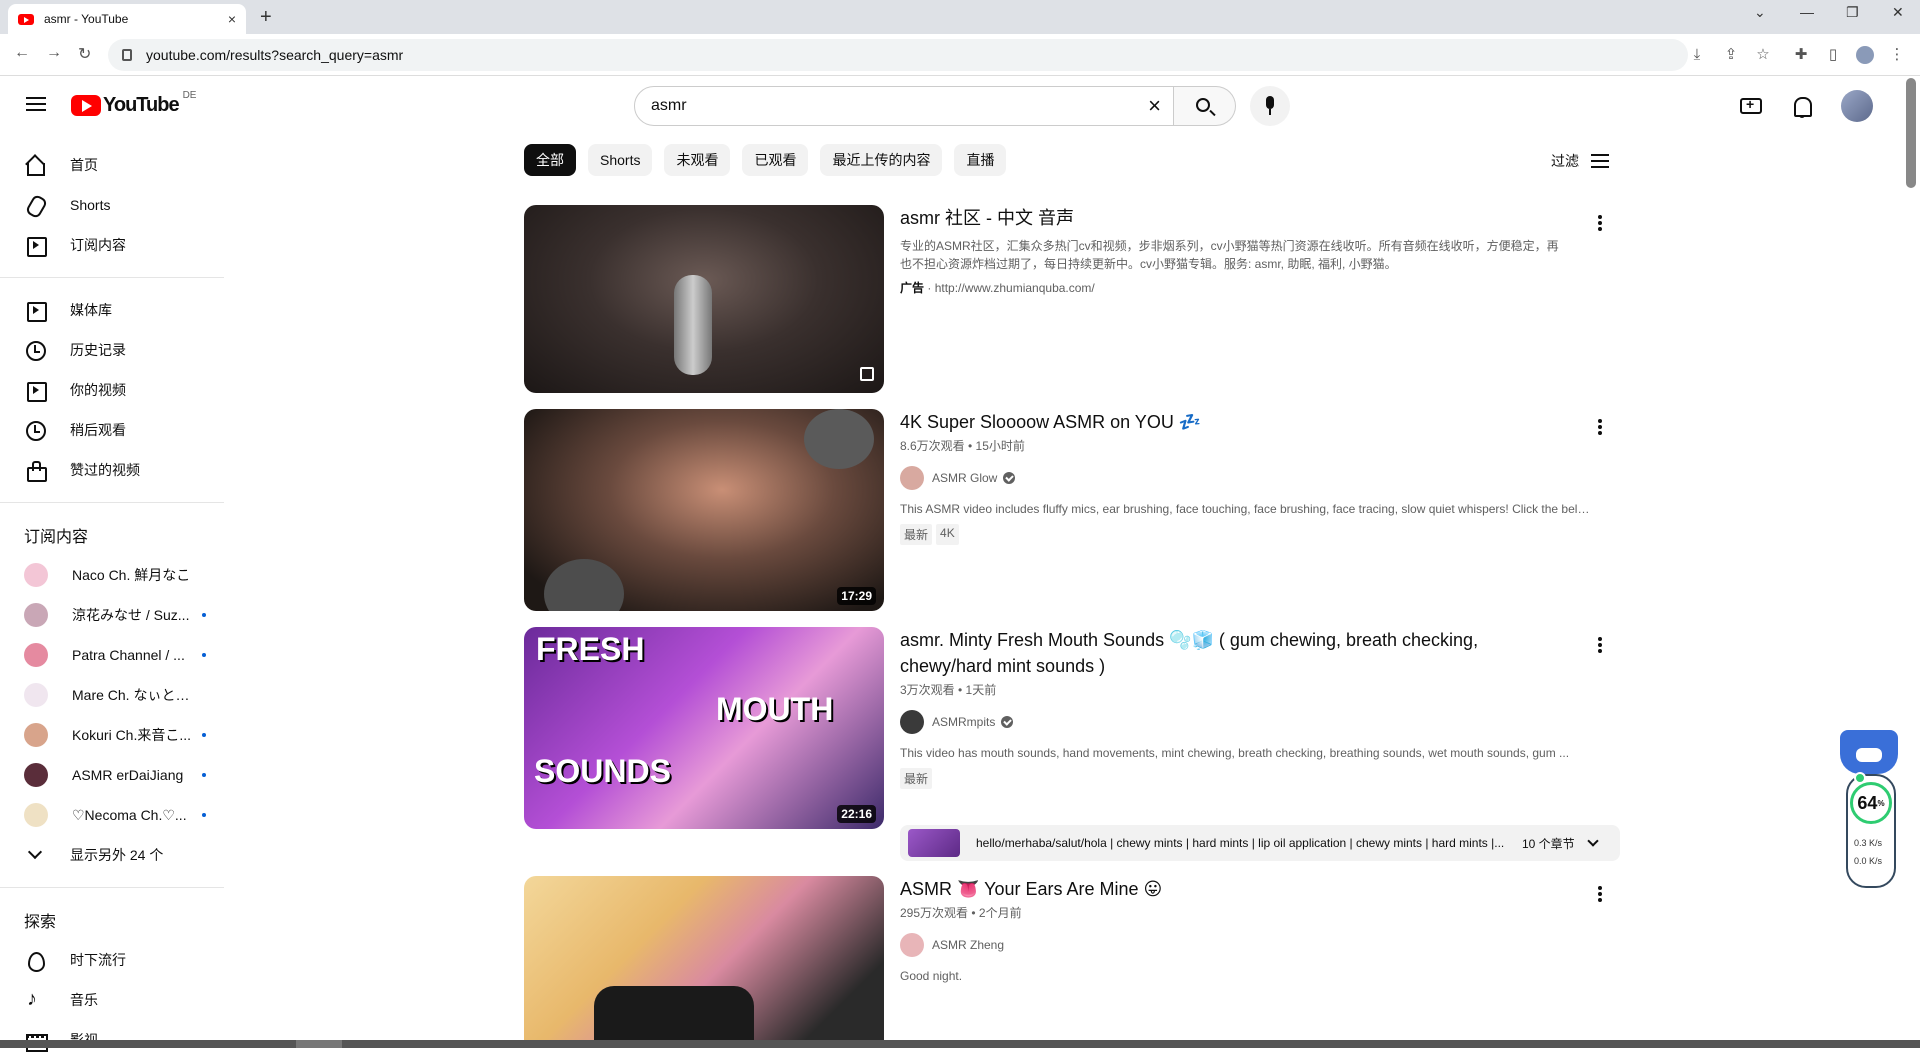  I want to click on sidebar-item-music: 音乐, so click(112, 1000).